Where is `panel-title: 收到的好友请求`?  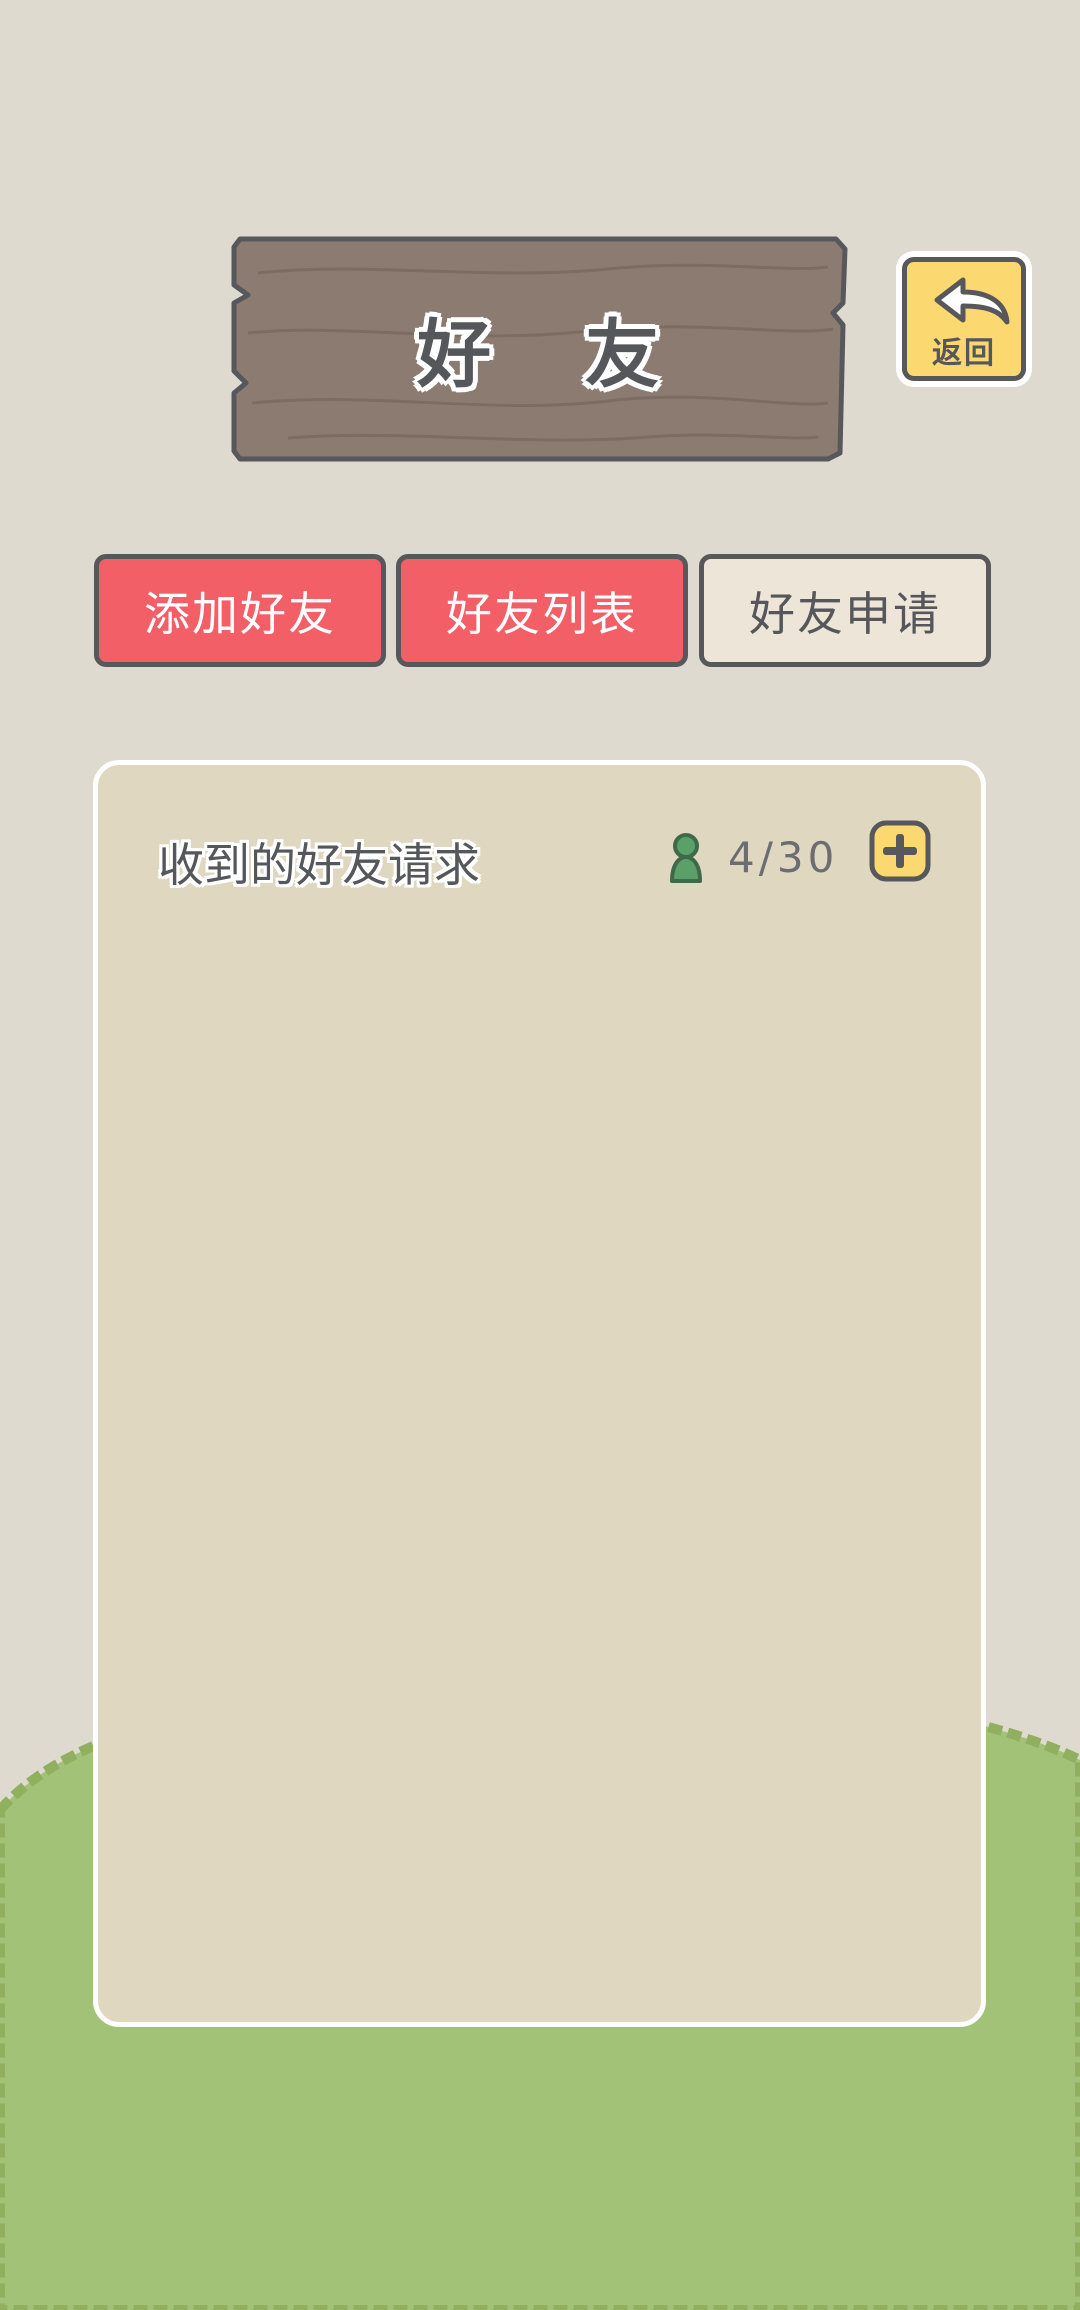 panel-title: 收到的好友请求 is located at coordinates (319, 865).